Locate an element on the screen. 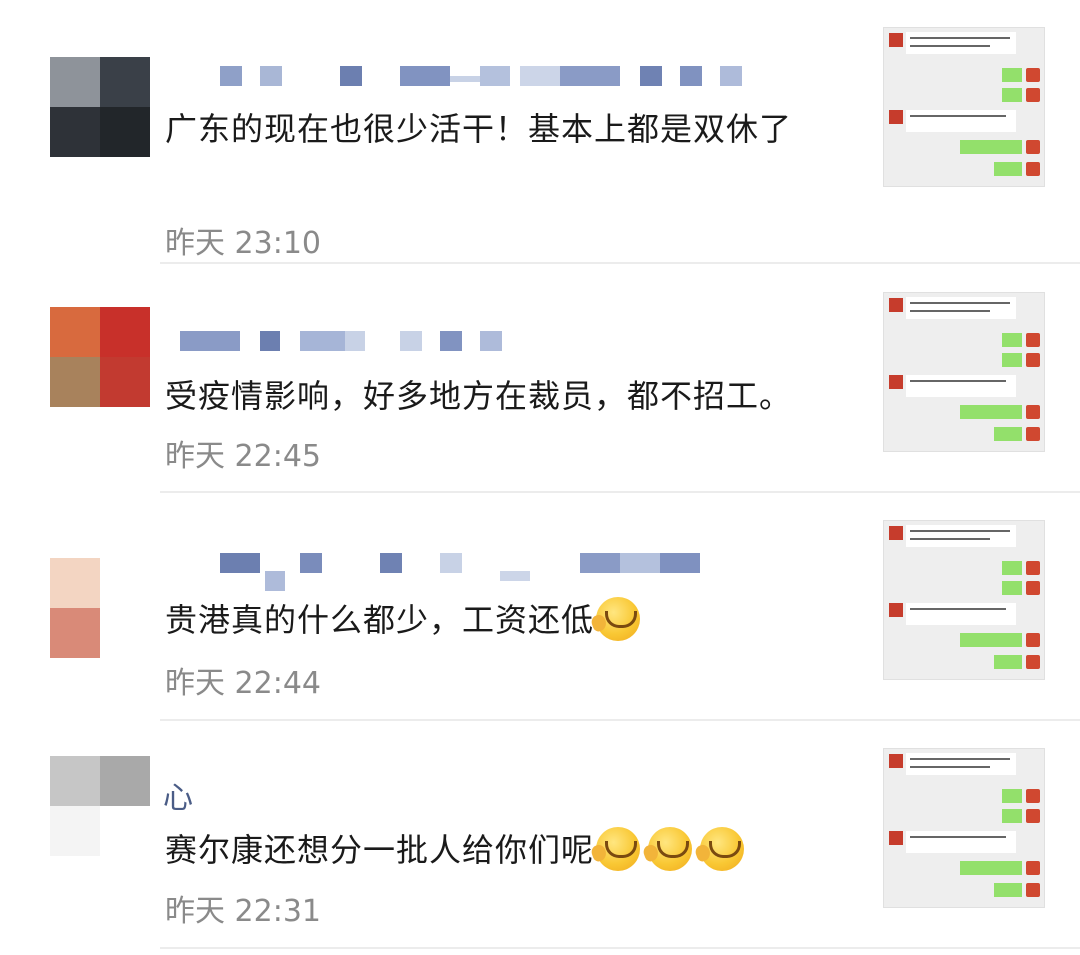 The image size is (1080, 955). comment-text-content: 赛尔康还想分一批人给你们呢 is located at coordinates (380, 850).